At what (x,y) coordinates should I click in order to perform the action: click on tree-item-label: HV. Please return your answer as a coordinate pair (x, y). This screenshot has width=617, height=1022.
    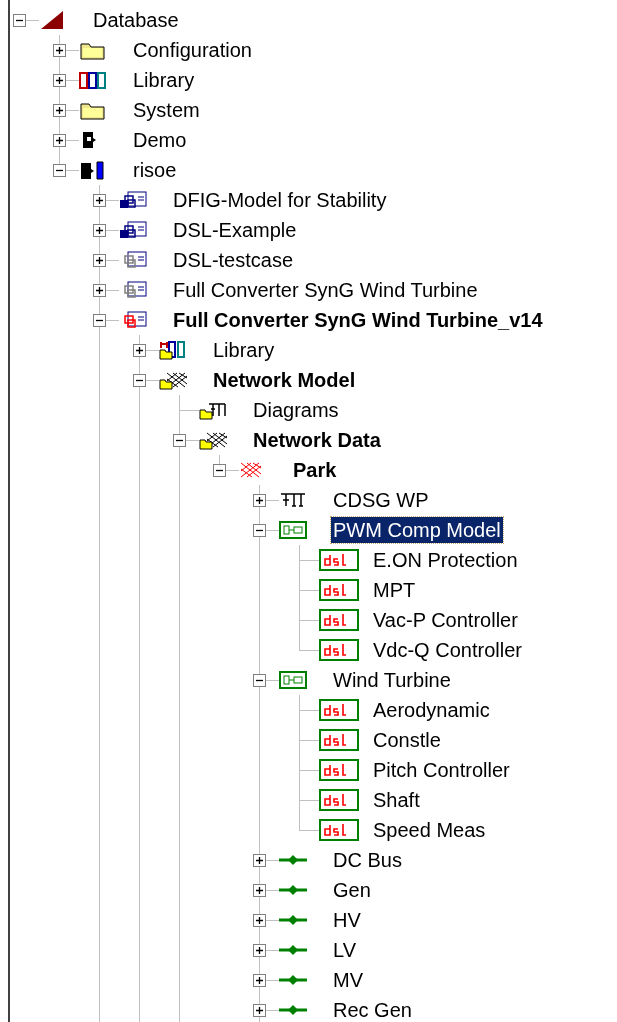
    Looking at the image, I should click on (347, 920).